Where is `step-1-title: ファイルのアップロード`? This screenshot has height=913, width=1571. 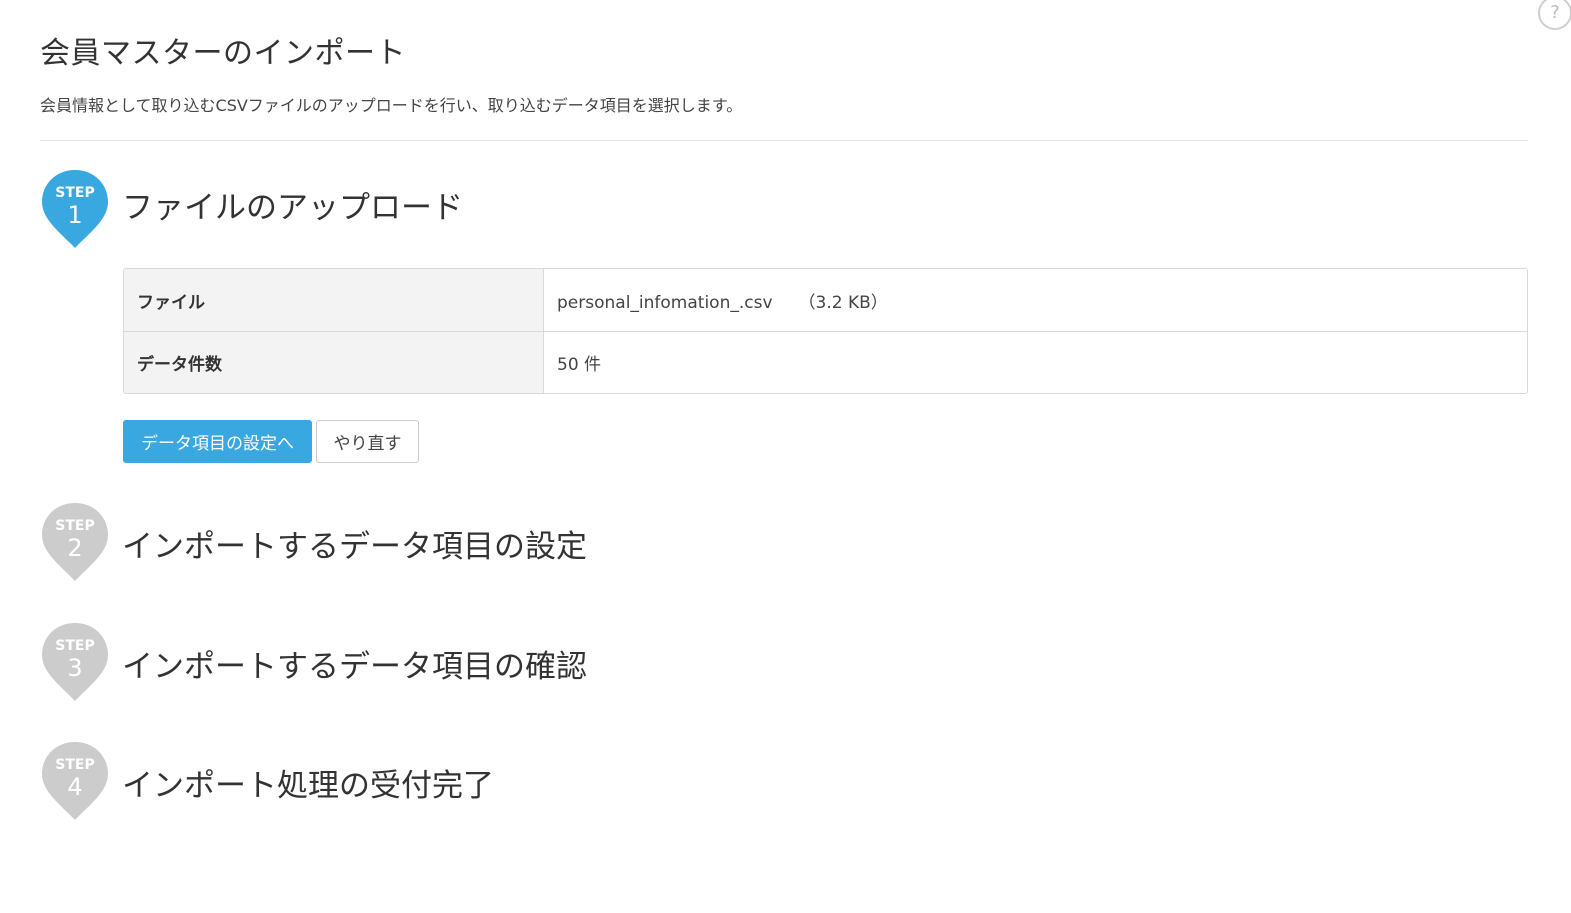
step-1-title: ファイルのアップロード is located at coordinates (292, 208).